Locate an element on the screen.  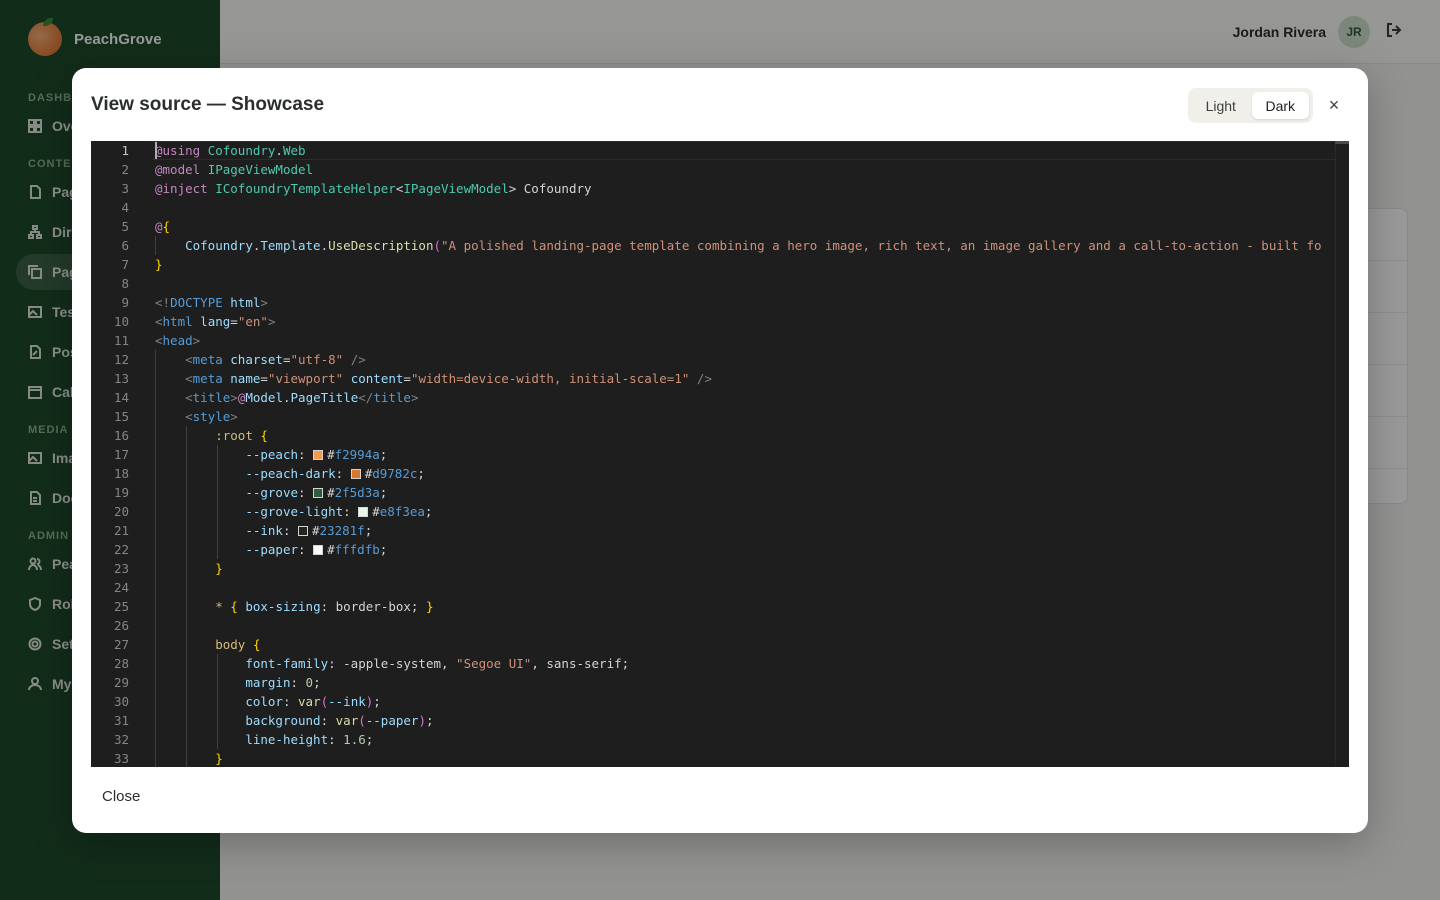
code-line: <!DOCTYPE html> is located at coordinates (211, 302).